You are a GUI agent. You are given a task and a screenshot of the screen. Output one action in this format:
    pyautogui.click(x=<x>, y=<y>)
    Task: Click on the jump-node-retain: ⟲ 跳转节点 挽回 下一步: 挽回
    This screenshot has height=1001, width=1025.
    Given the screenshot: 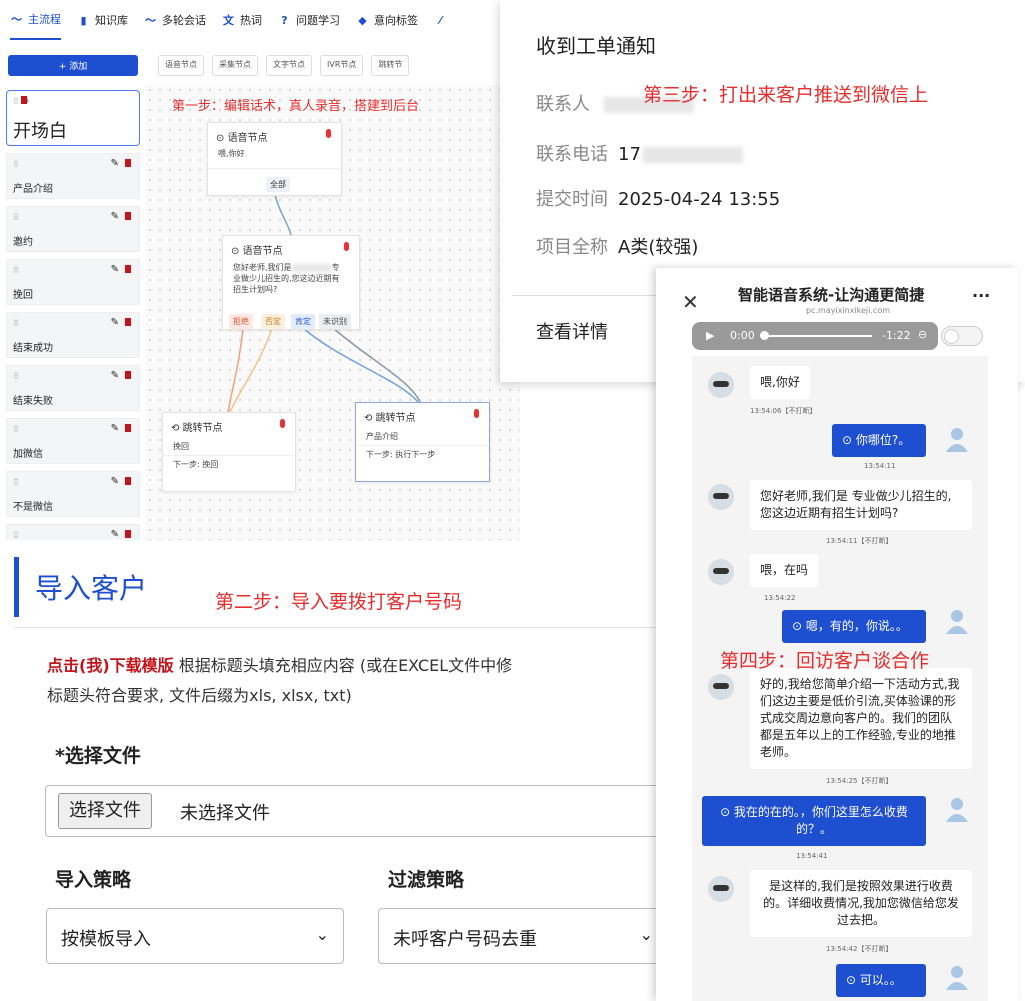 What is the action you would take?
    pyautogui.click(x=229, y=452)
    